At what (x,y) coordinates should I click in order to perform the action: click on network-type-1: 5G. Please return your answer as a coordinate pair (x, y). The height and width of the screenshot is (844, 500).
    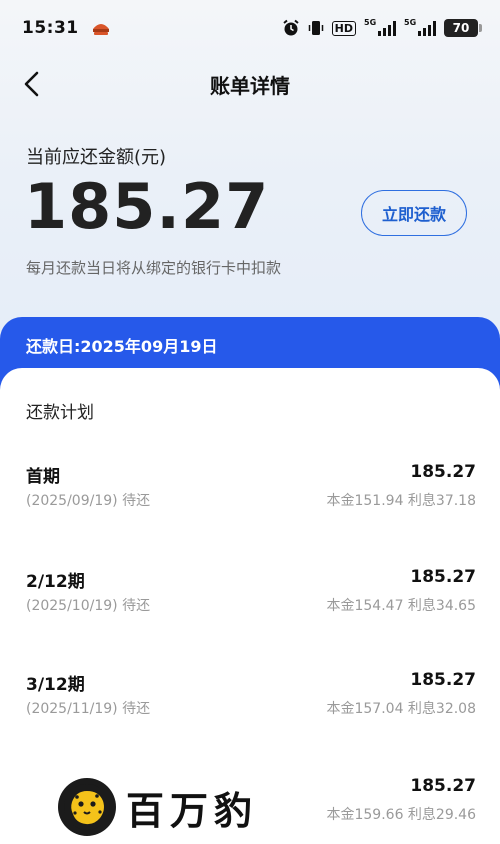
    Looking at the image, I should click on (370, 22).